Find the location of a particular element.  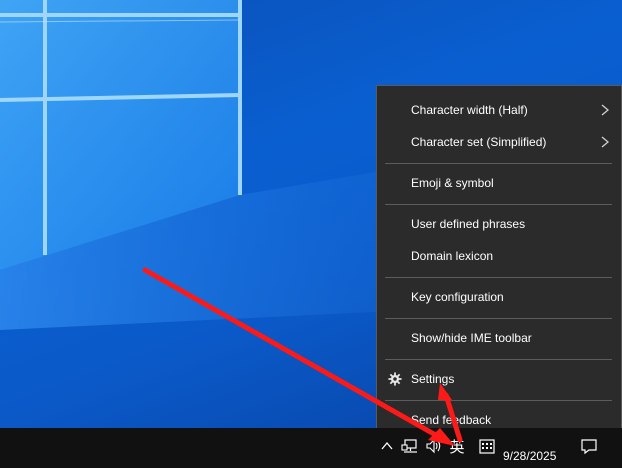

volume-icon is located at coordinates (434, 446).